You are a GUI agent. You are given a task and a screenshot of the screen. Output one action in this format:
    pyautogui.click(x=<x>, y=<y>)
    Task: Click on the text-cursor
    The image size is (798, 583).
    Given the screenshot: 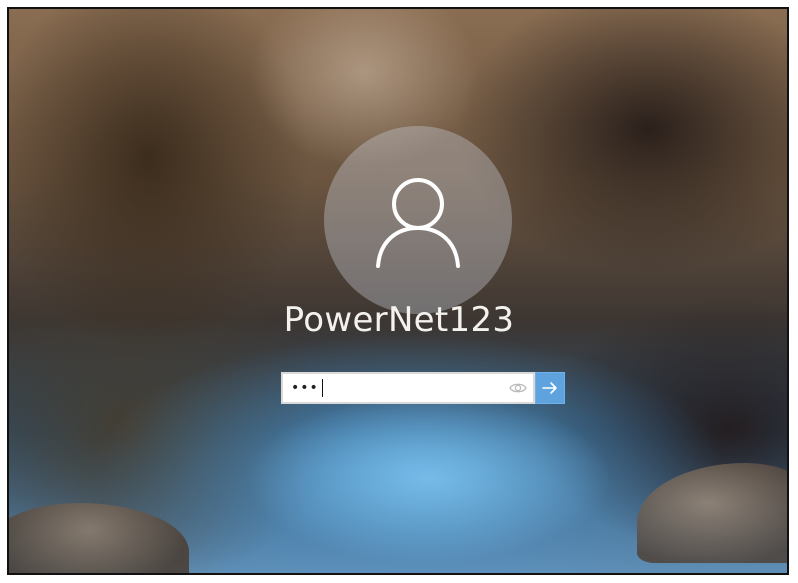 What is the action you would take?
    pyautogui.click(x=322, y=388)
    